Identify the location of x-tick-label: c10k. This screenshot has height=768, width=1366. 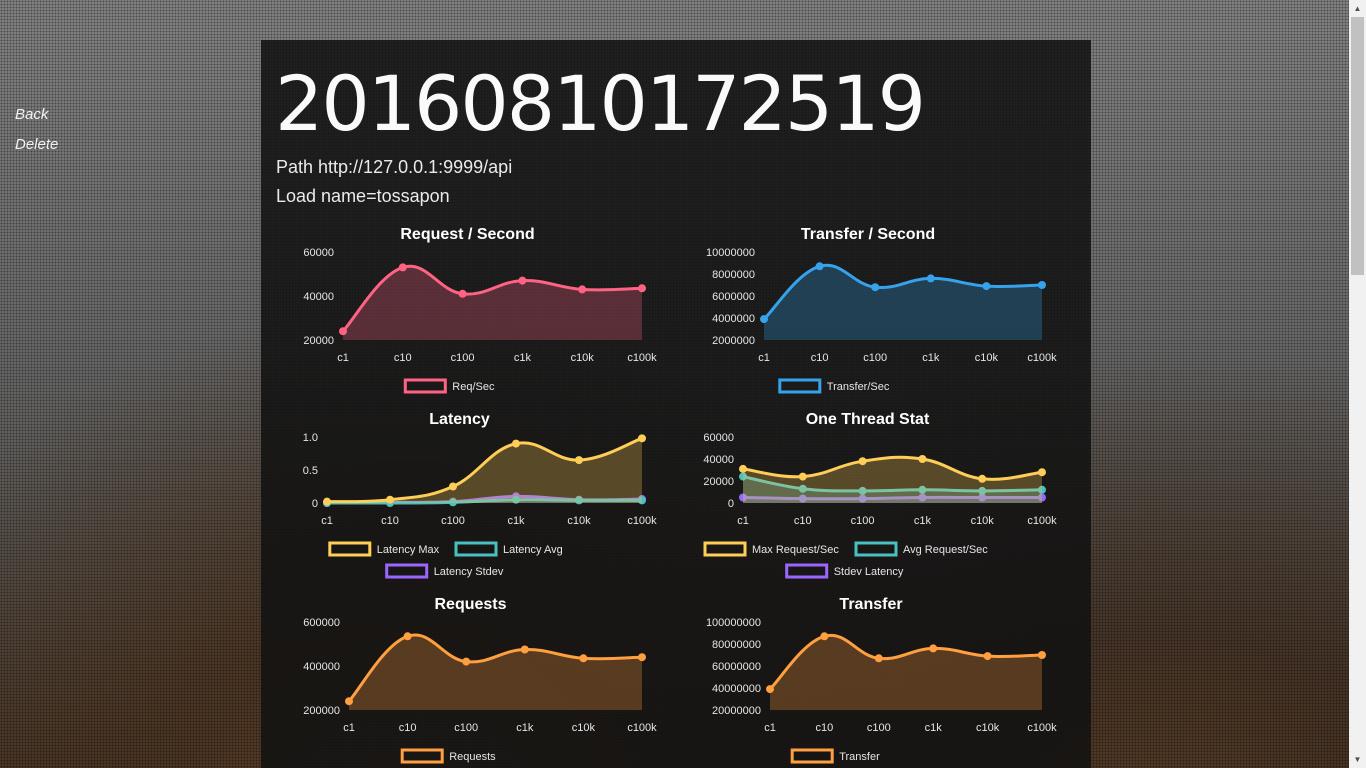
(583, 358).